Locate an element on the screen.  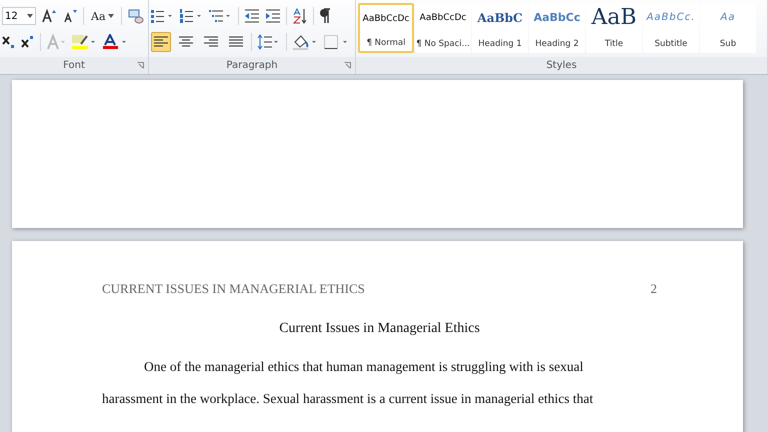
style-gallery-item: AaBbC Heading 1 is located at coordinates (500, 28).